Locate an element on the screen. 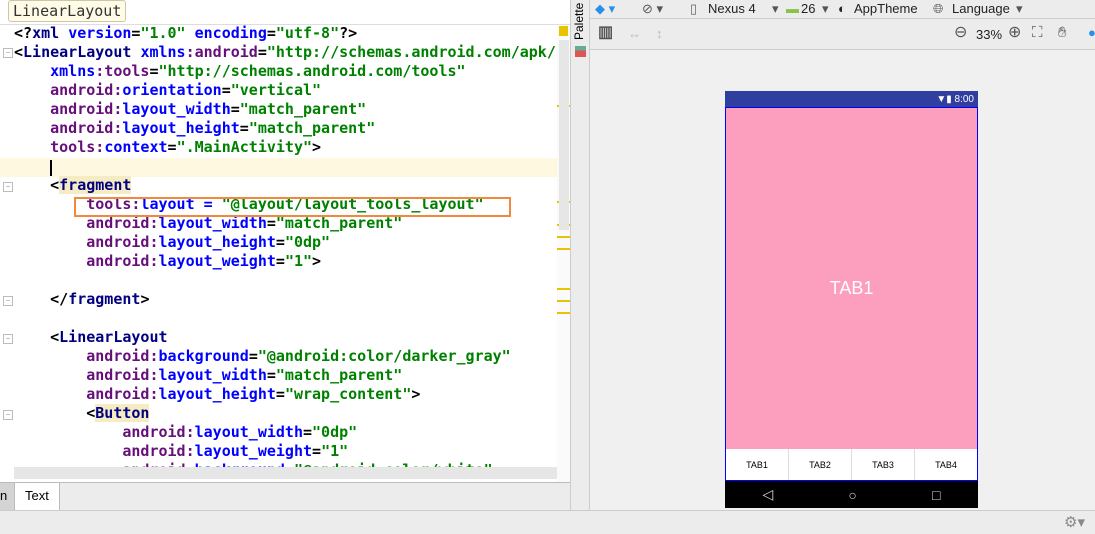 This screenshot has height=534, width=1095. vertical-scrollbar is located at coordinates (564, 135).